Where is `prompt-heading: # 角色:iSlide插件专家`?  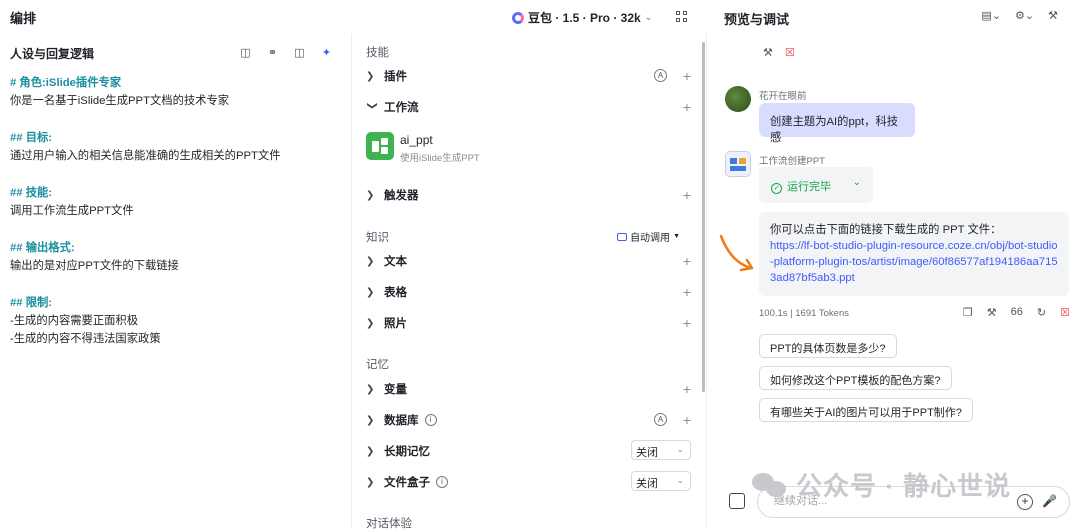 prompt-heading: # 角色:iSlide插件专家 is located at coordinates (66, 83).